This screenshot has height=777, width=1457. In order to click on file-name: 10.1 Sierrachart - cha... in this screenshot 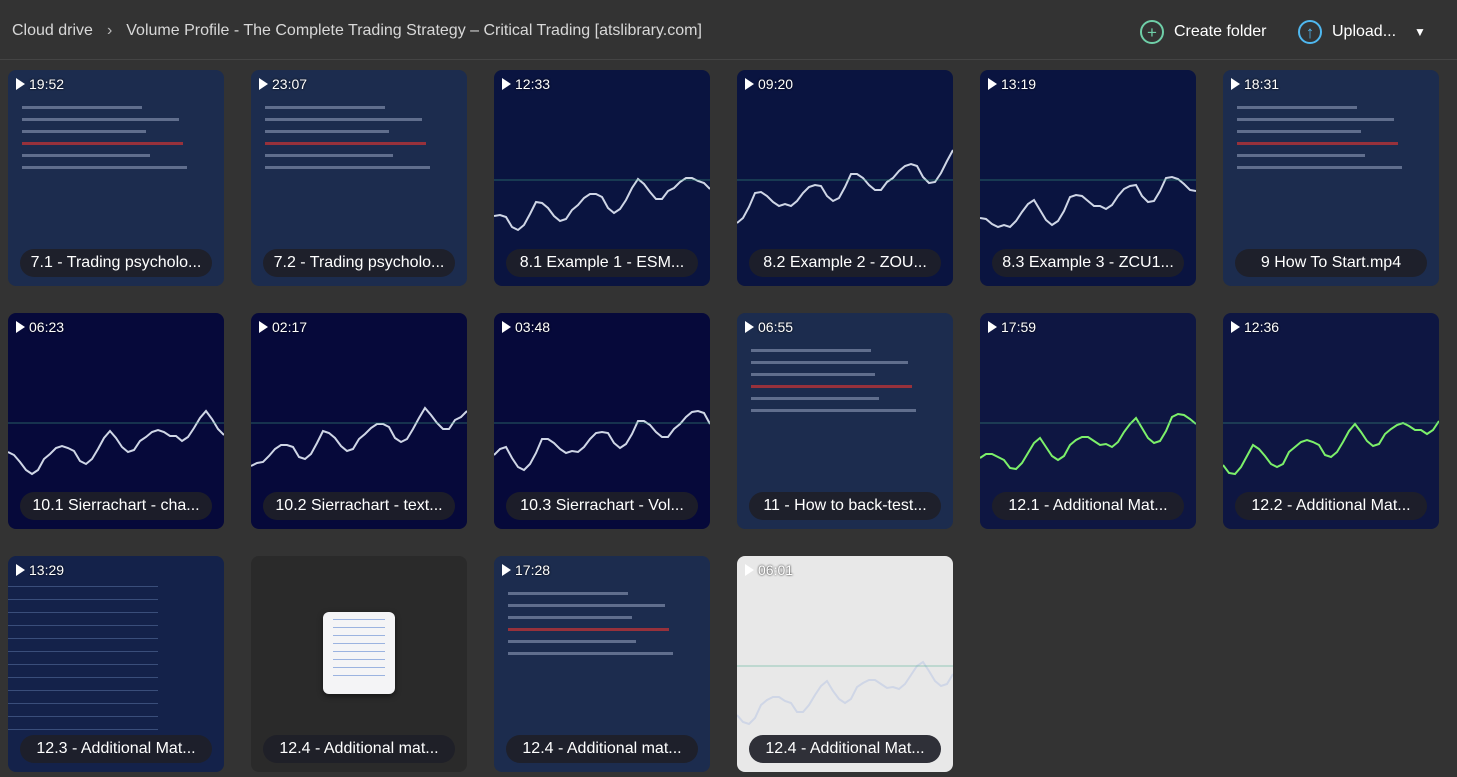, I will do `click(116, 506)`.